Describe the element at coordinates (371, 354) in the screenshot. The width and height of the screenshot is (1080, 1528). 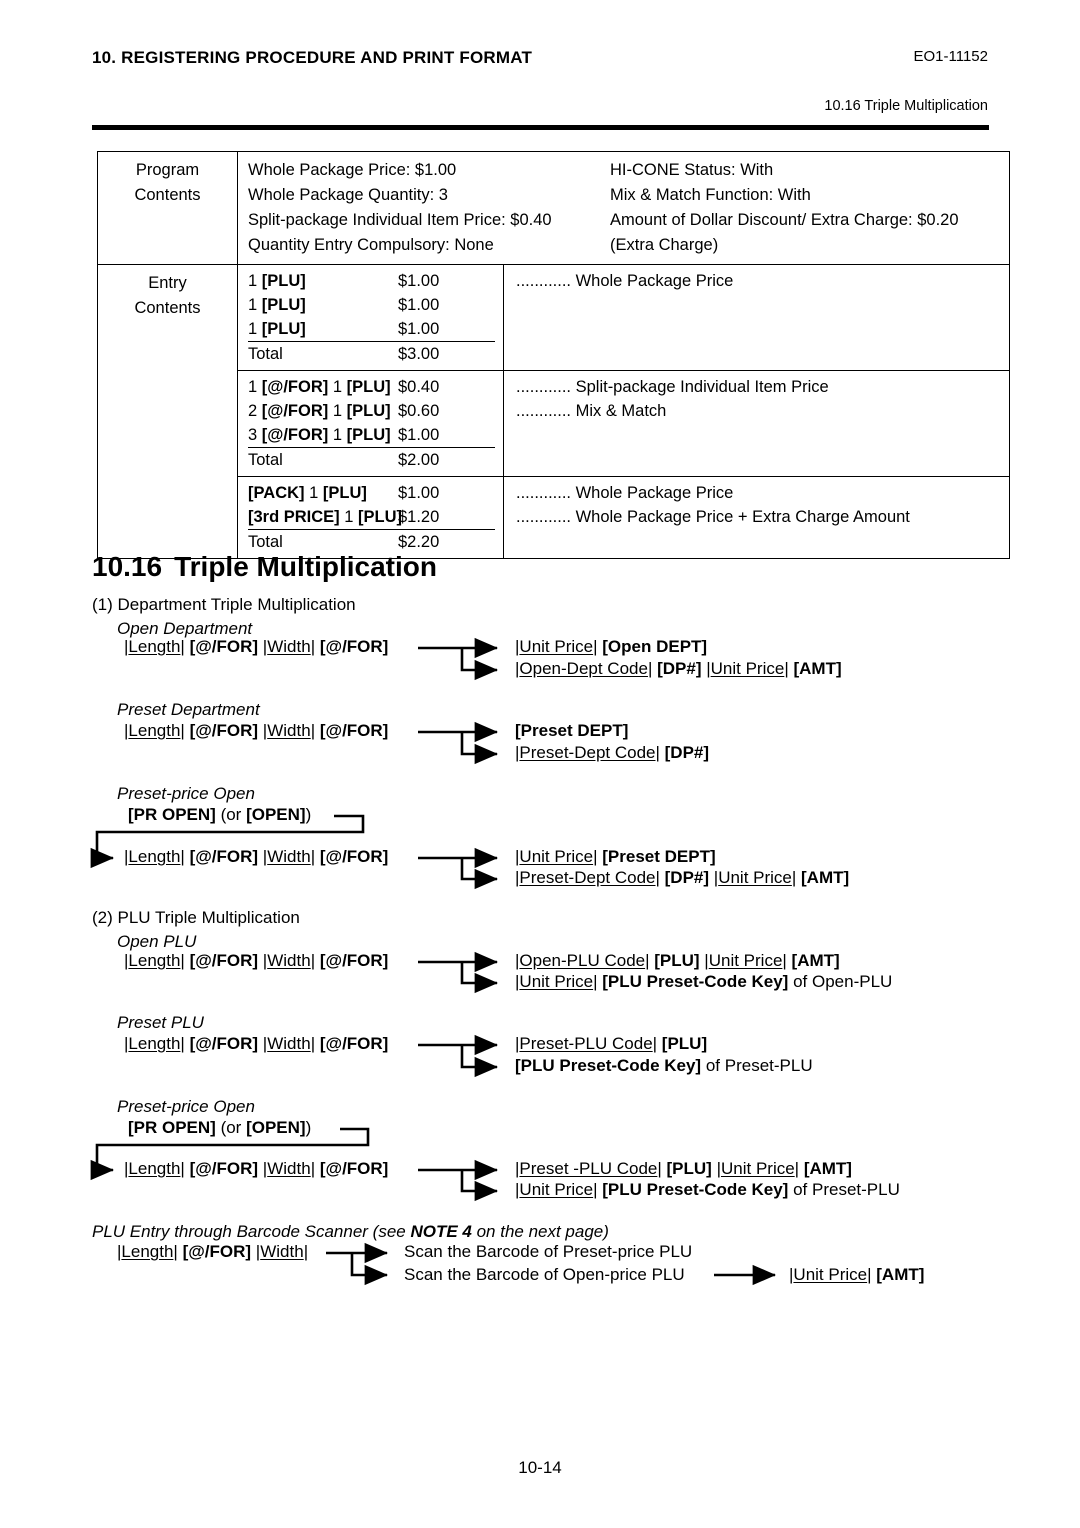
I see `entry-line: Total $3.00` at that location.